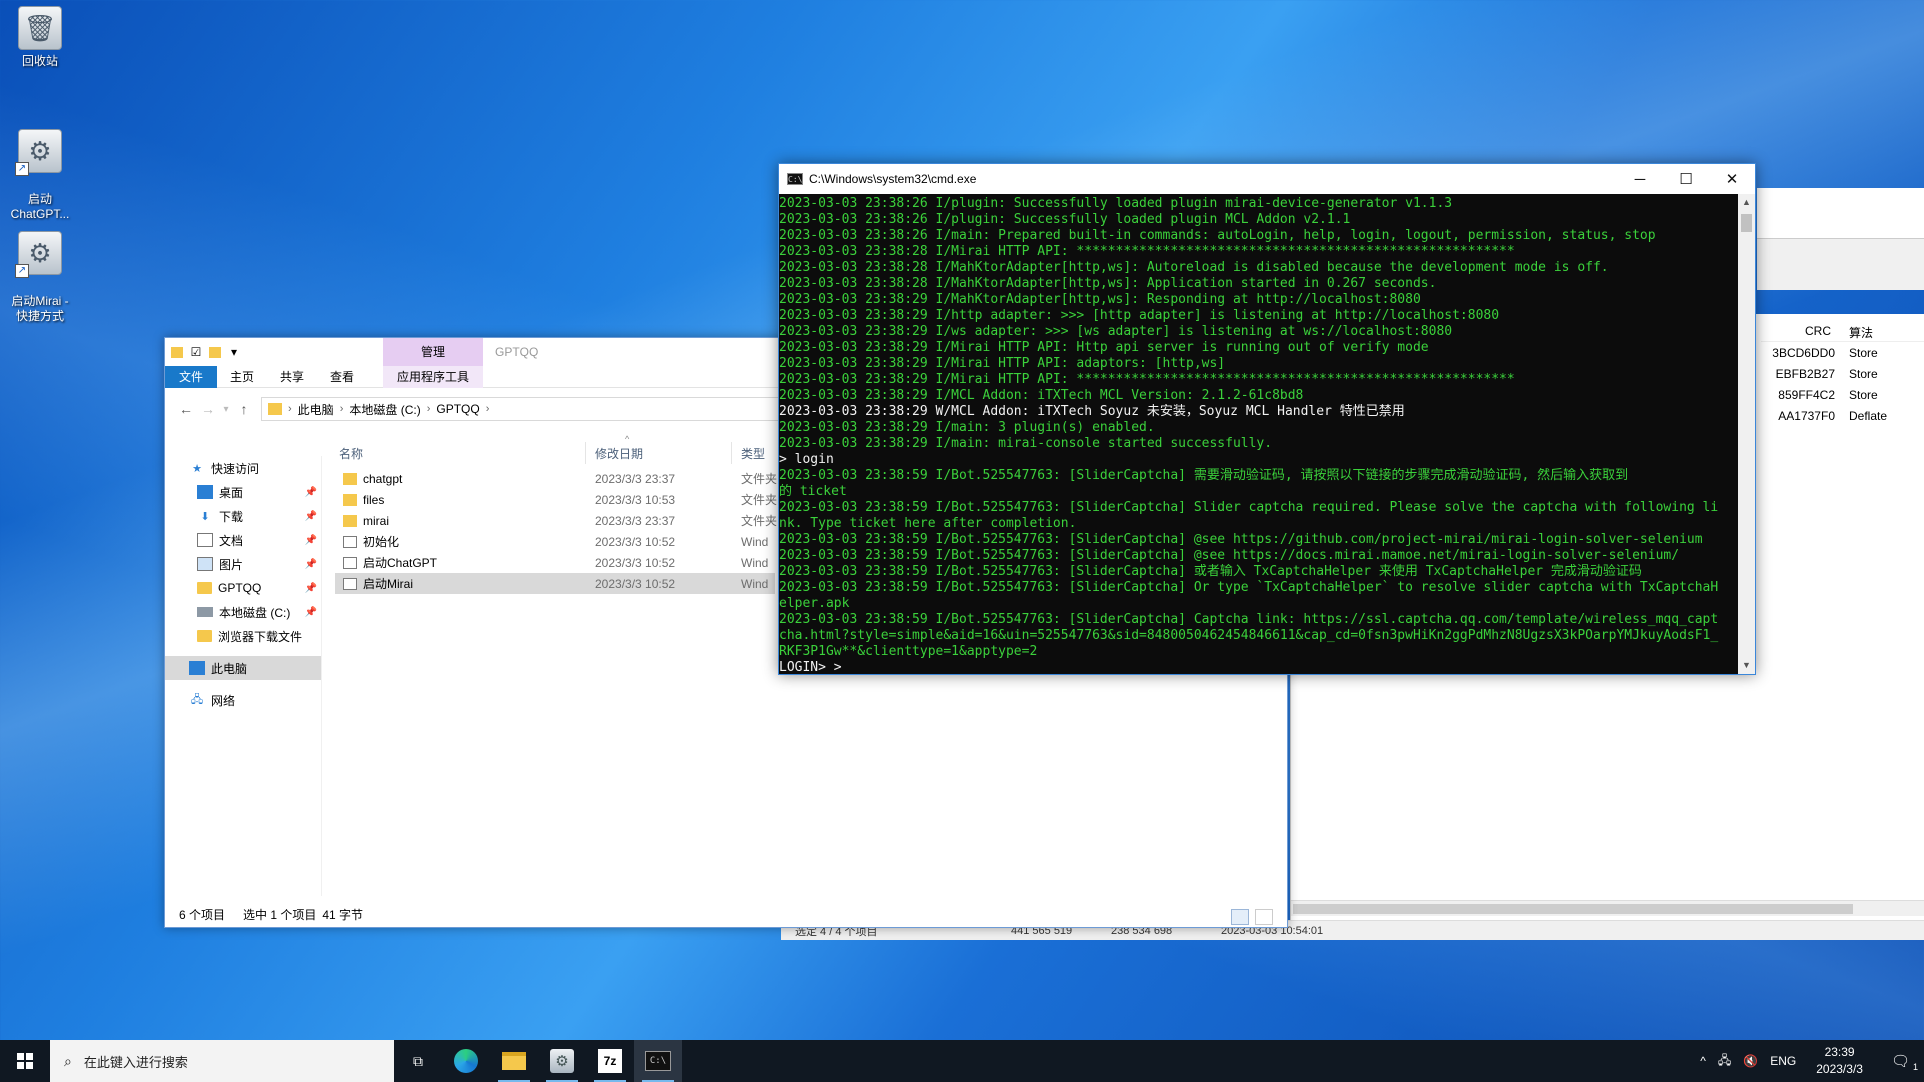 This screenshot has width=1924, height=1082. What do you see at coordinates (555, 583) in the screenshot?
I see `file-row-selected: 启动Mirai 2023/3/3 10:52 Wind` at bounding box center [555, 583].